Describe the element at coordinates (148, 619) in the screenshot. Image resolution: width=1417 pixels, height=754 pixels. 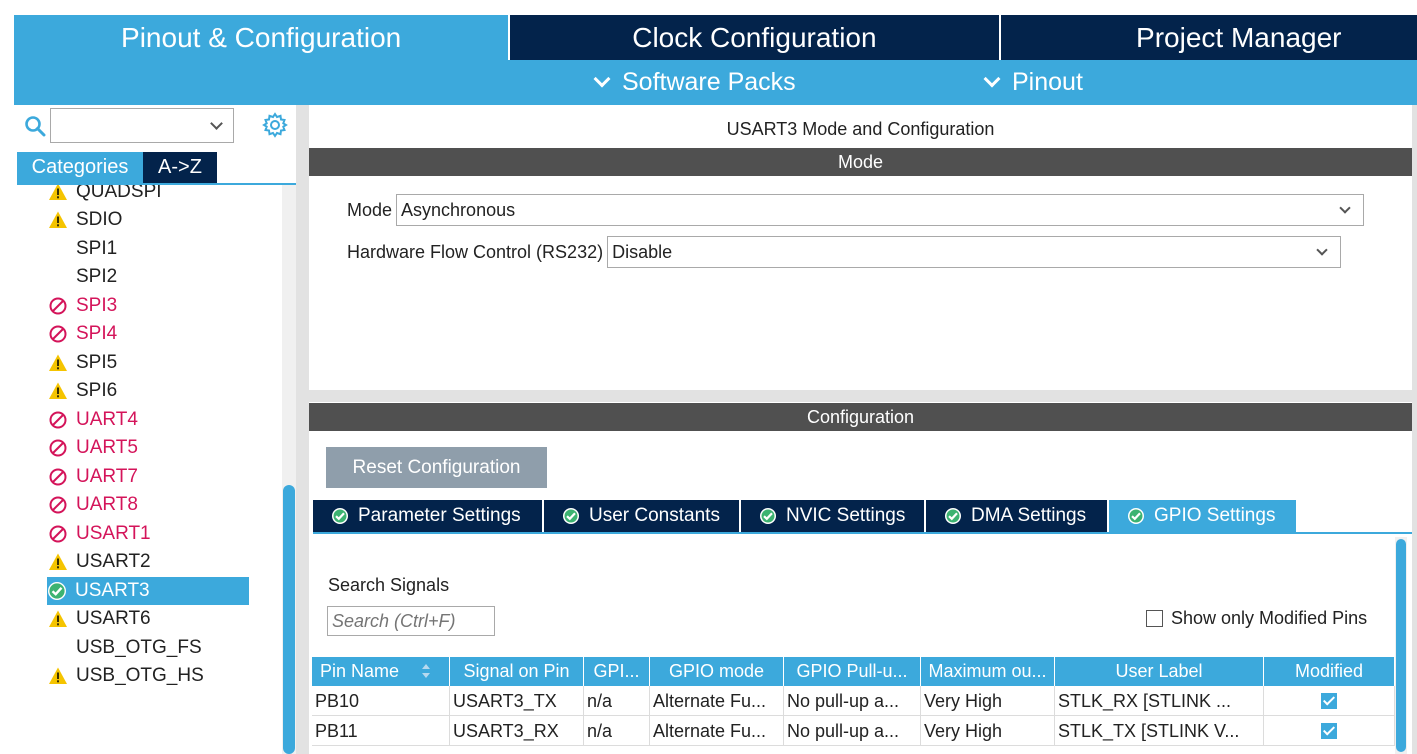
I see `tree-item-usart6: USART6` at that location.